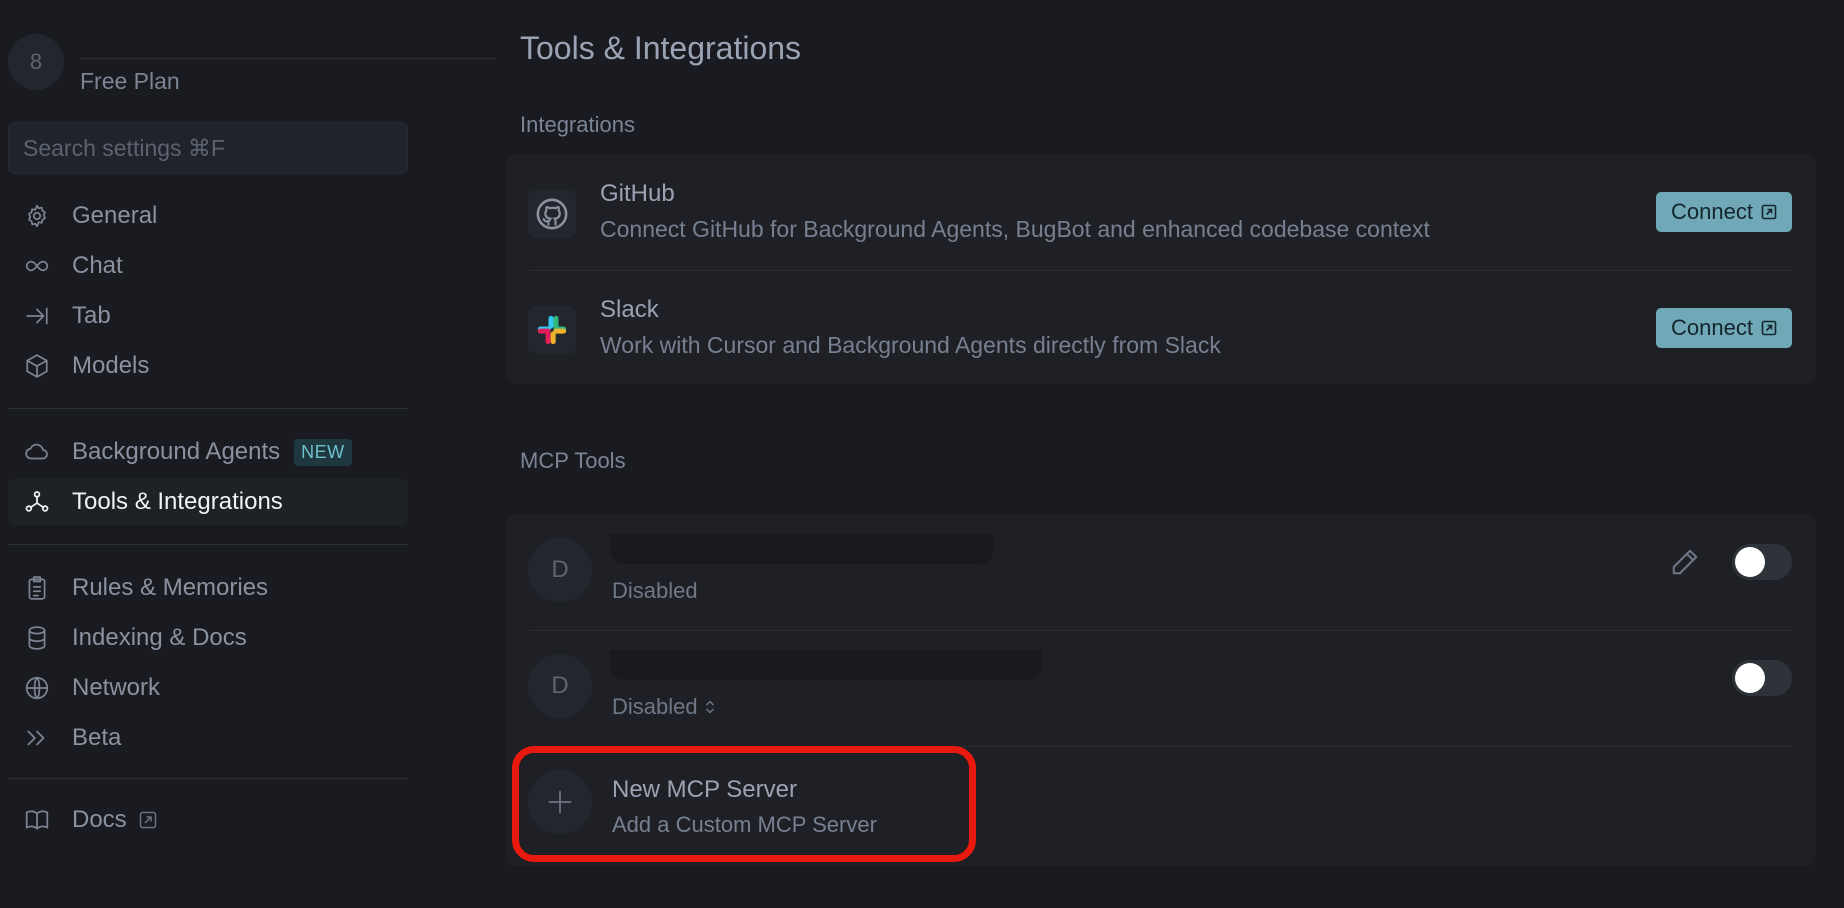 This screenshot has height=908, width=1844. I want to click on add-server-button, so click(560, 802).